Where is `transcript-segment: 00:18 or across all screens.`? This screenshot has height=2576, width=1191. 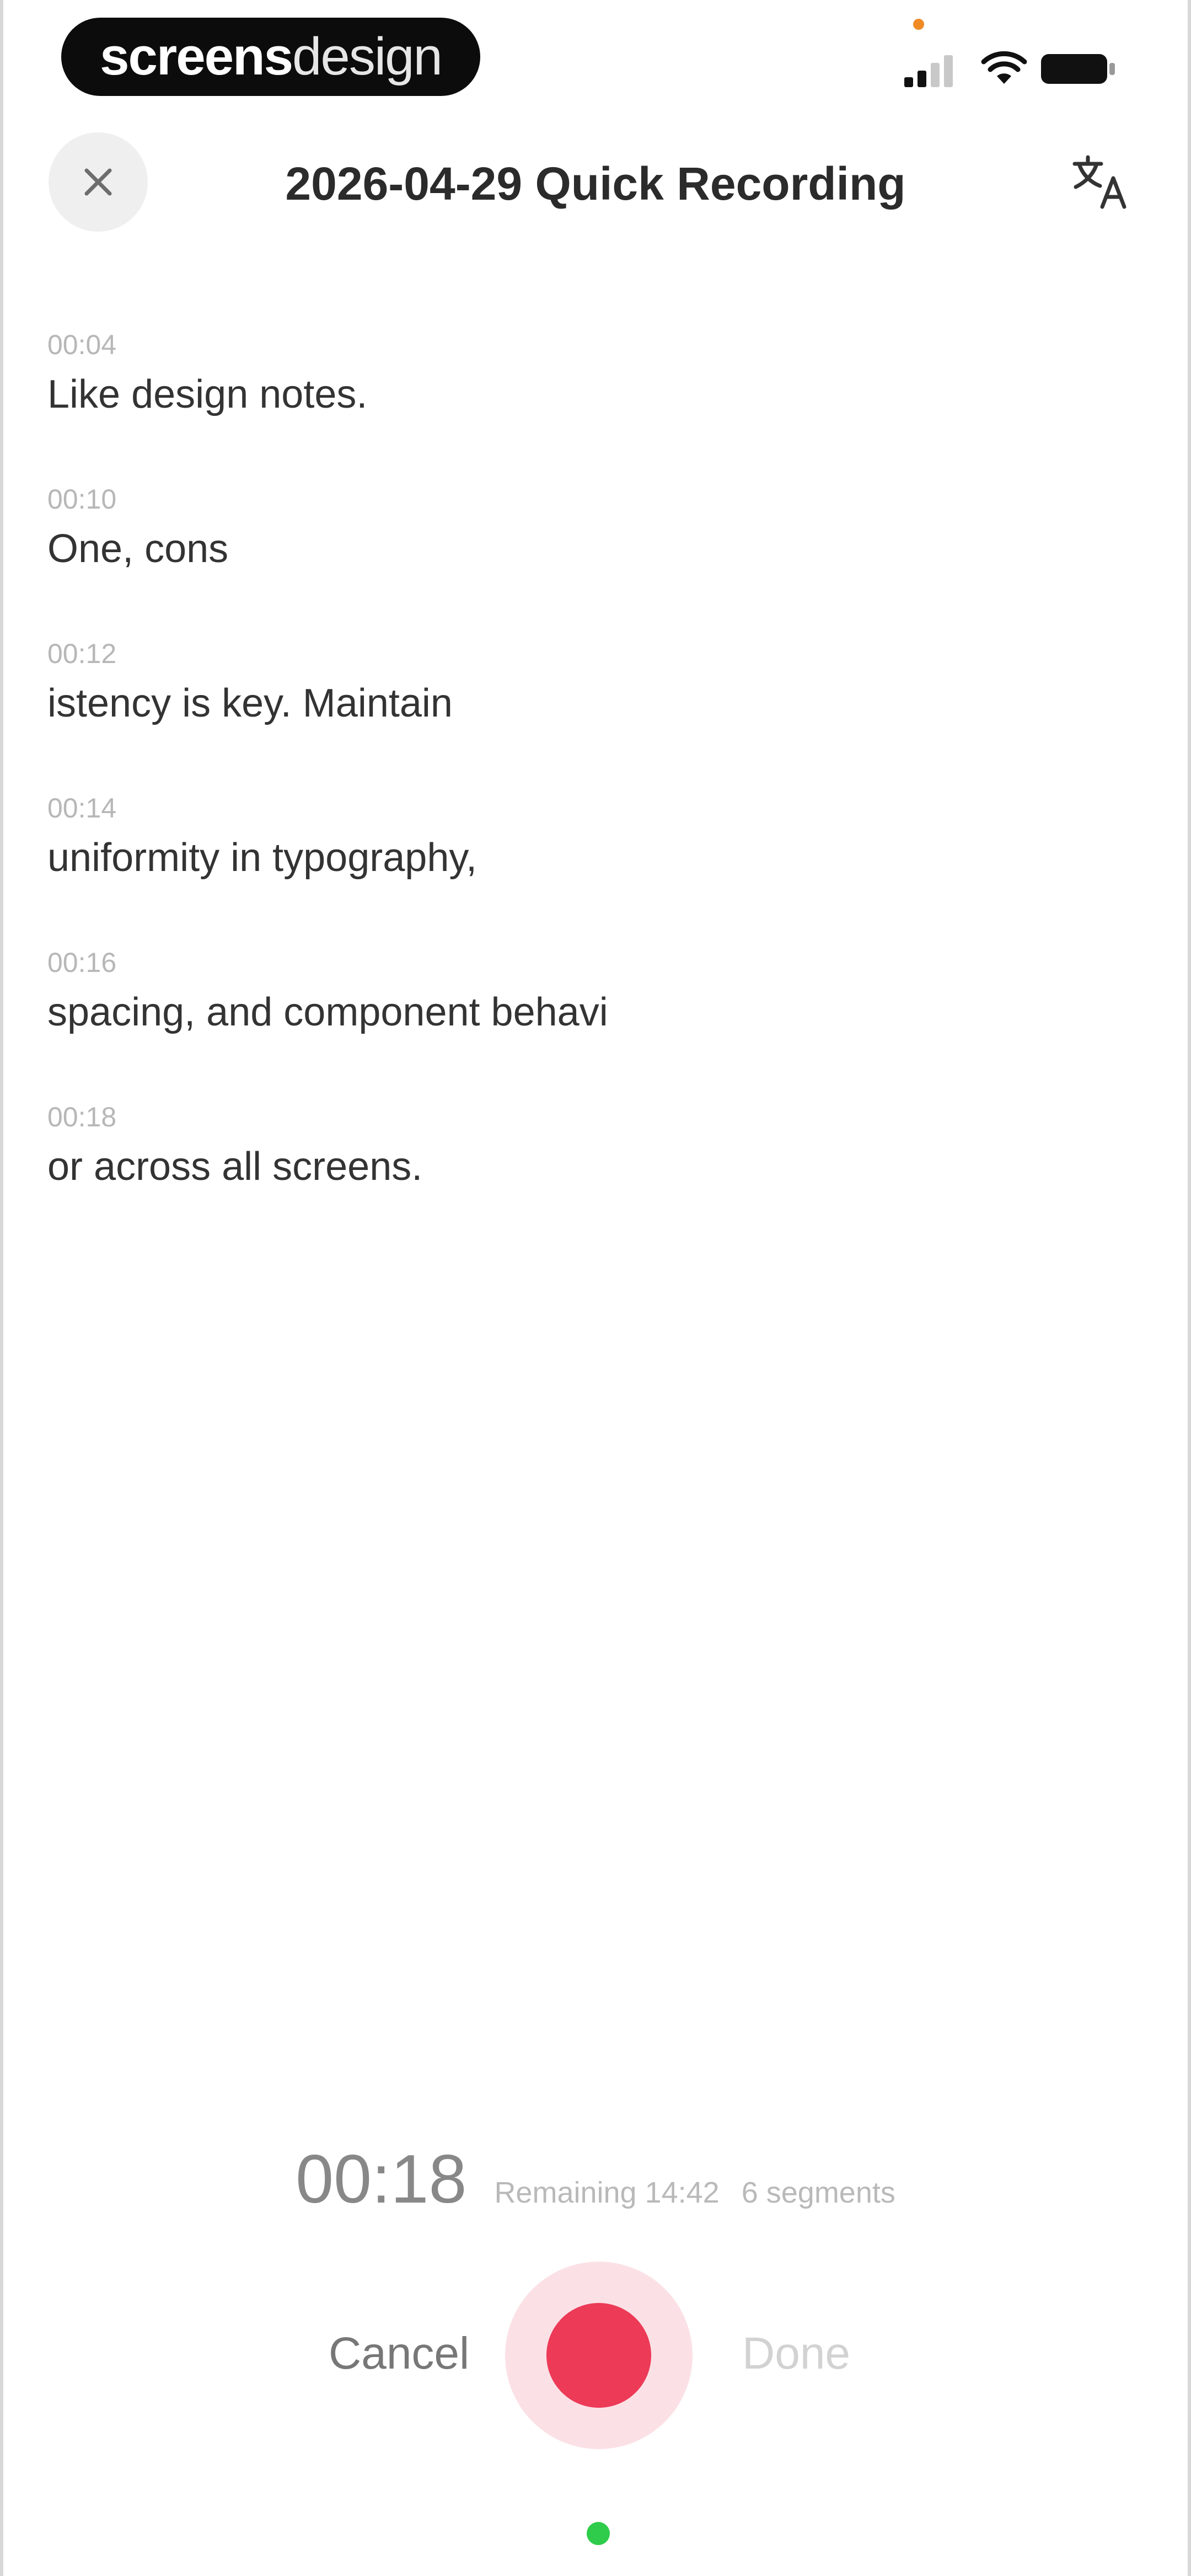 transcript-segment: 00:18 or across all screens. is located at coordinates (587, 1175).